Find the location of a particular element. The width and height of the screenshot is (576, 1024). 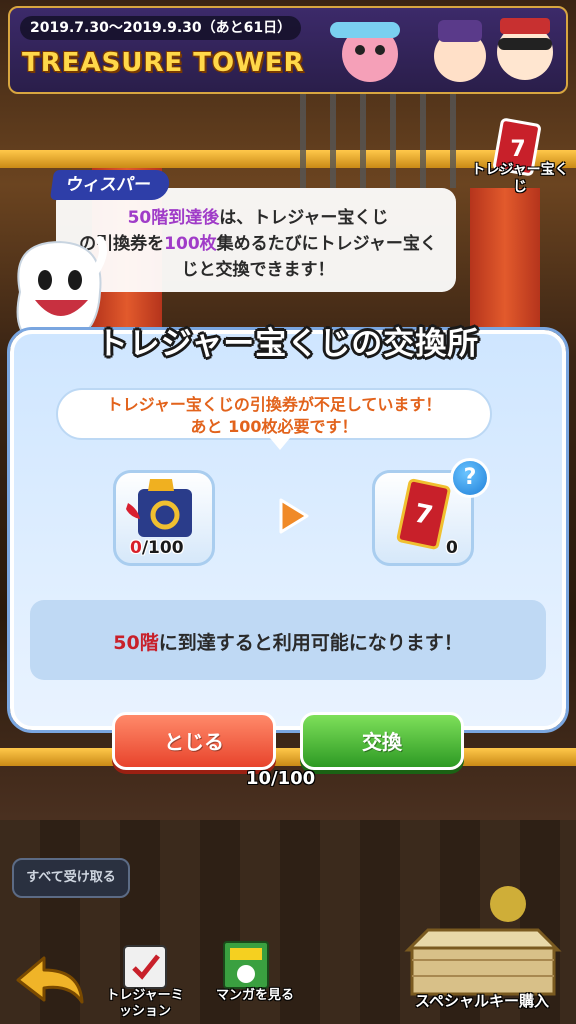

svg-text: 7 is located at coordinates (517, 149).